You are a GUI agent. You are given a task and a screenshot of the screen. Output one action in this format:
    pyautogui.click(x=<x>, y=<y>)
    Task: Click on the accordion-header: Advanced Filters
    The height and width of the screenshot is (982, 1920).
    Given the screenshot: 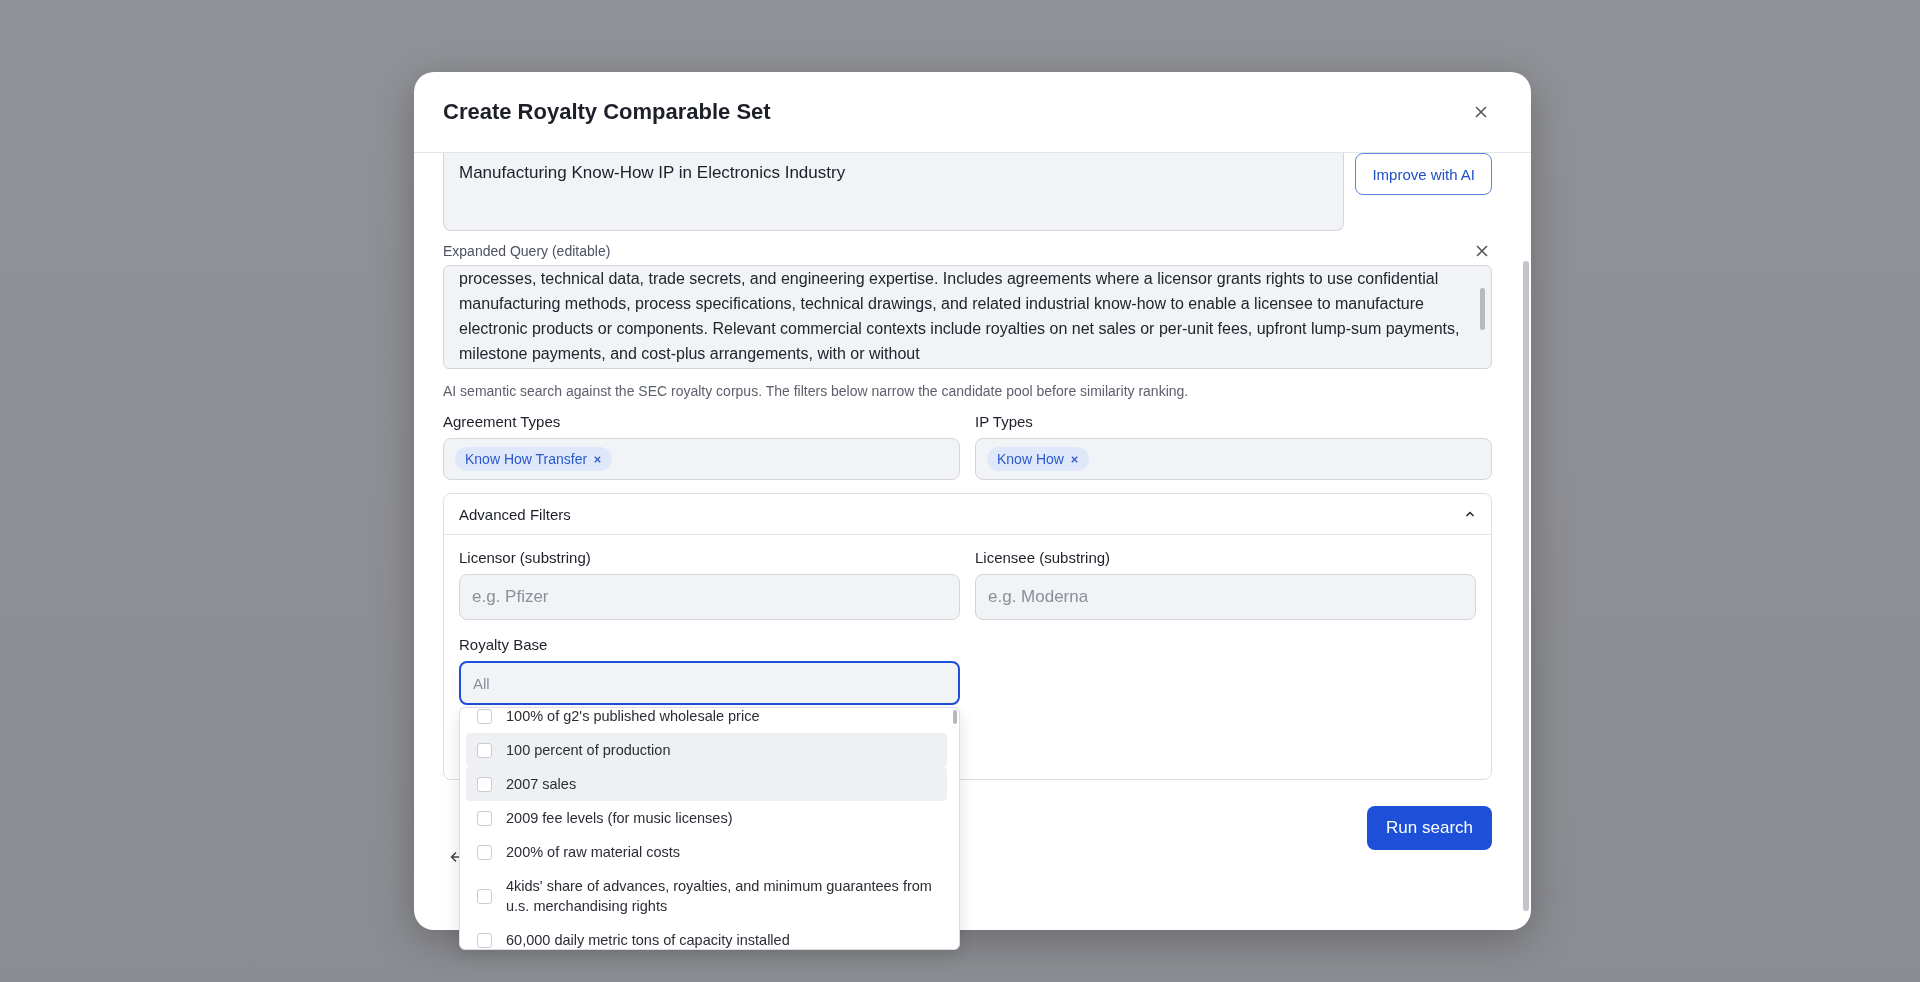 What is the action you would take?
    pyautogui.click(x=967, y=514)
    